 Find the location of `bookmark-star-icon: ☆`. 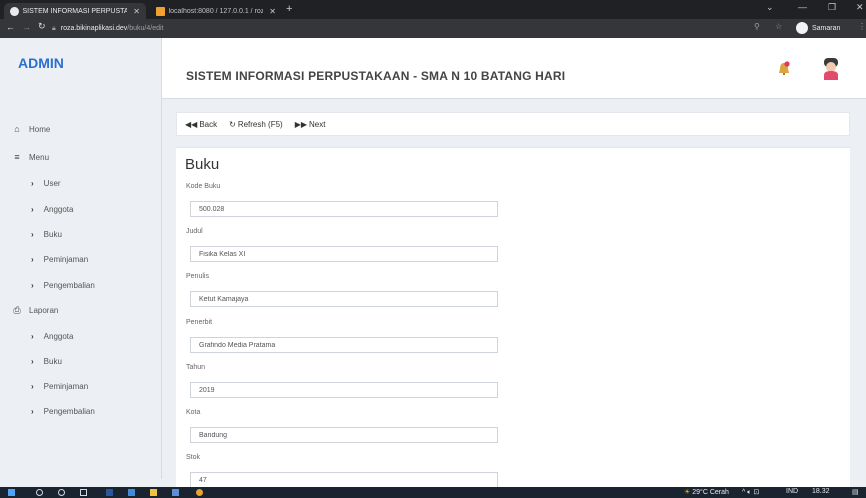

bookmark-star-icon: ☆ is located at coordinates (778, 26).